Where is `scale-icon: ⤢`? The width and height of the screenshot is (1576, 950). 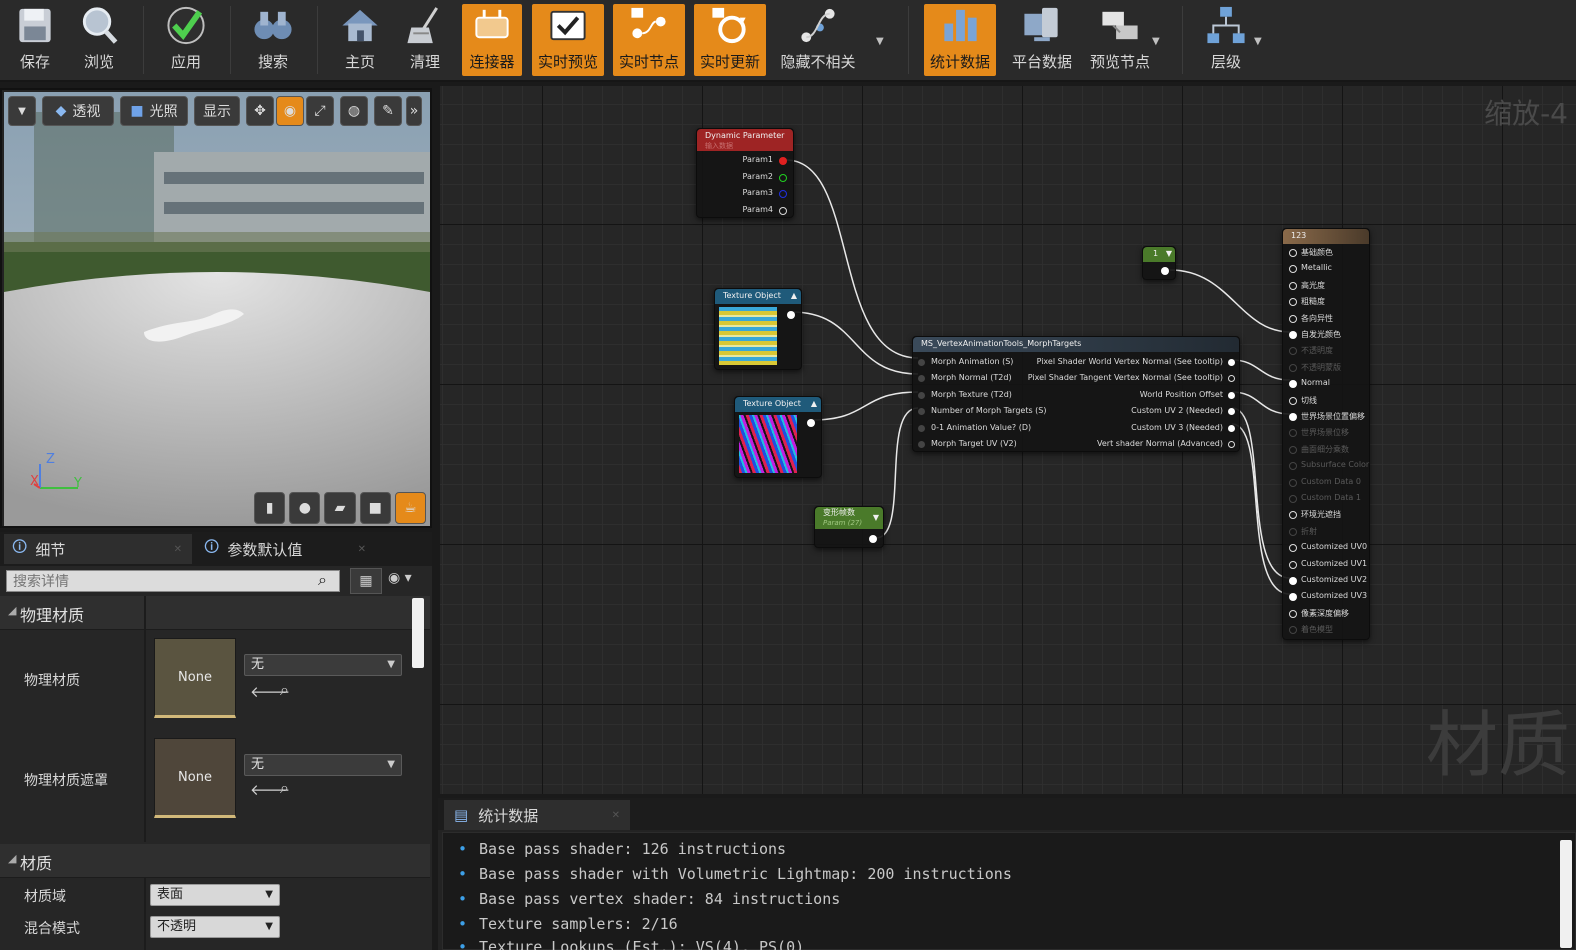 scale-icon: ⤢ is located at coordinates (320, 111).